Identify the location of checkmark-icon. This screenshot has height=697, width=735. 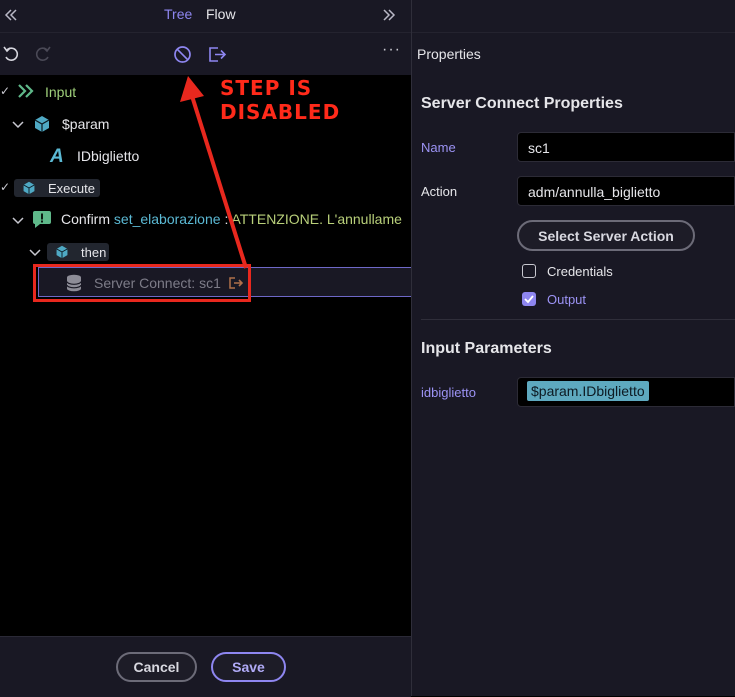
(529, 299).